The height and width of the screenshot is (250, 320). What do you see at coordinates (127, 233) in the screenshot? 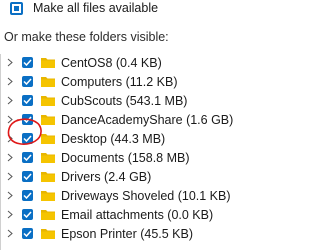
I see `folder-label: Epson Printer (45.5 KB)` at bounding box center [127, 233].